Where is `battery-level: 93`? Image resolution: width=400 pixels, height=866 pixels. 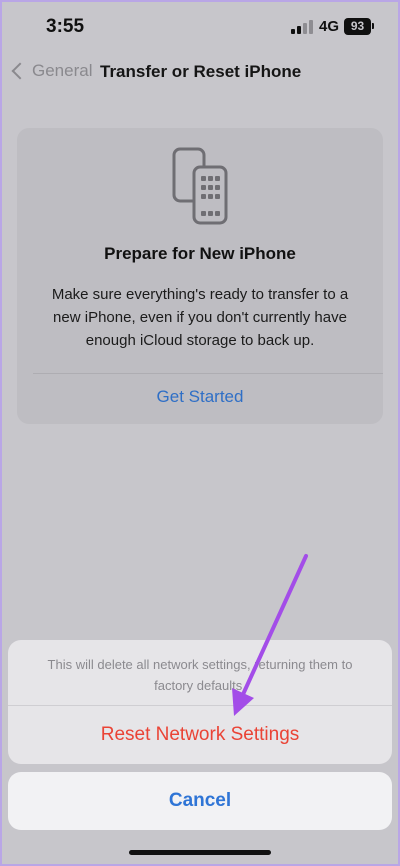
battery-level: 93 is located at coordinates (357, 26).